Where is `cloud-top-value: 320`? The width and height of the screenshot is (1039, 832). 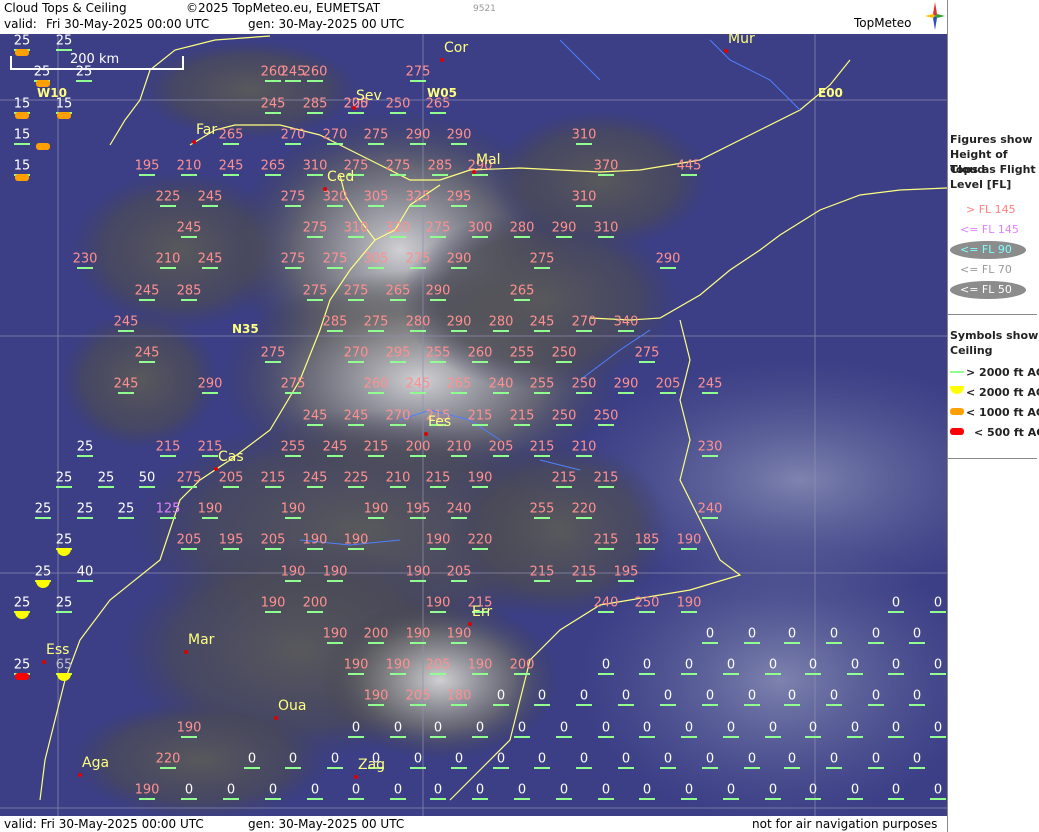 cloud-top-value: 320 is located at coordinates (335, 197).